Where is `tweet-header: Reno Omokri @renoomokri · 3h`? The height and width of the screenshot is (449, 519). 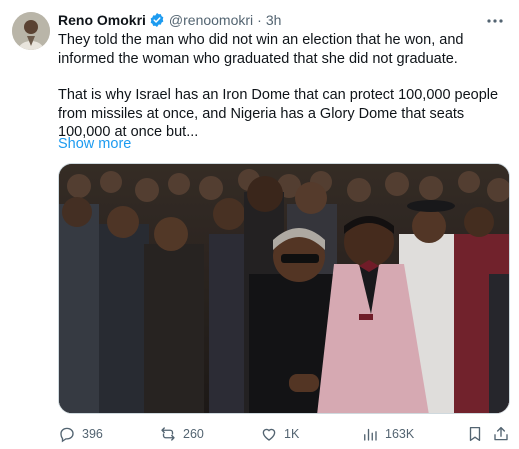
tweet-header: Reno Omokri @renoomokri · 3h is located at coordinates (169, 20).